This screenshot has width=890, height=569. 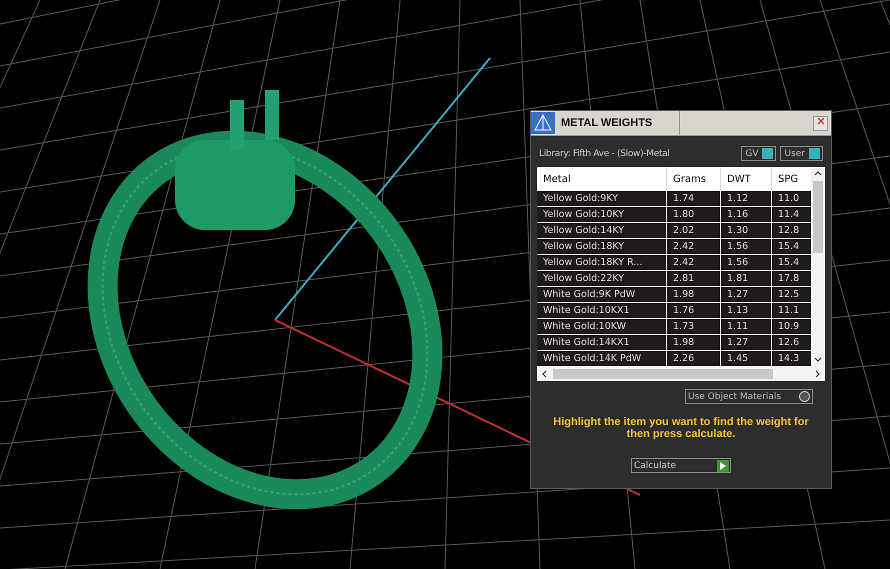 What do you see at coordinates (791, 327) in the screenshot?
I see `table-cell: 10.9` at bounding box center [791, 327].